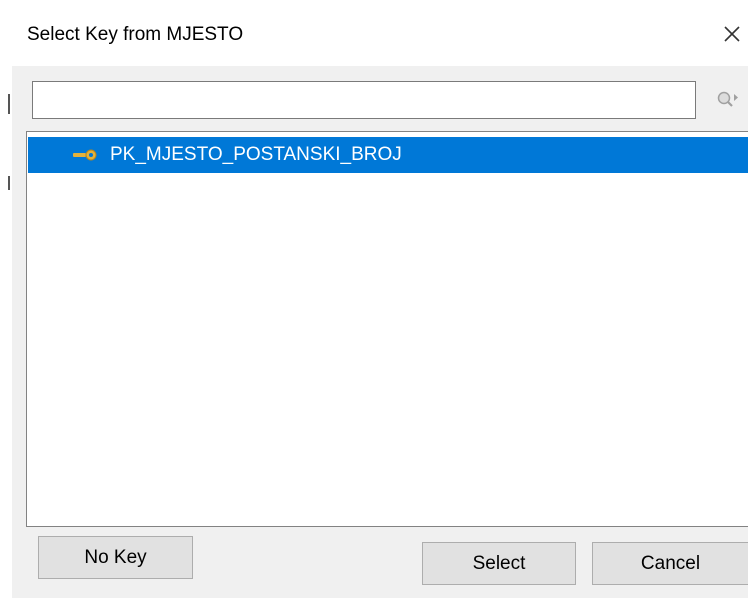 The width and height of the screenshot is (748, 598). Describe the element at coordinates (115, 557) in the screenshot. I see `no-key-button: No Key` at that location.